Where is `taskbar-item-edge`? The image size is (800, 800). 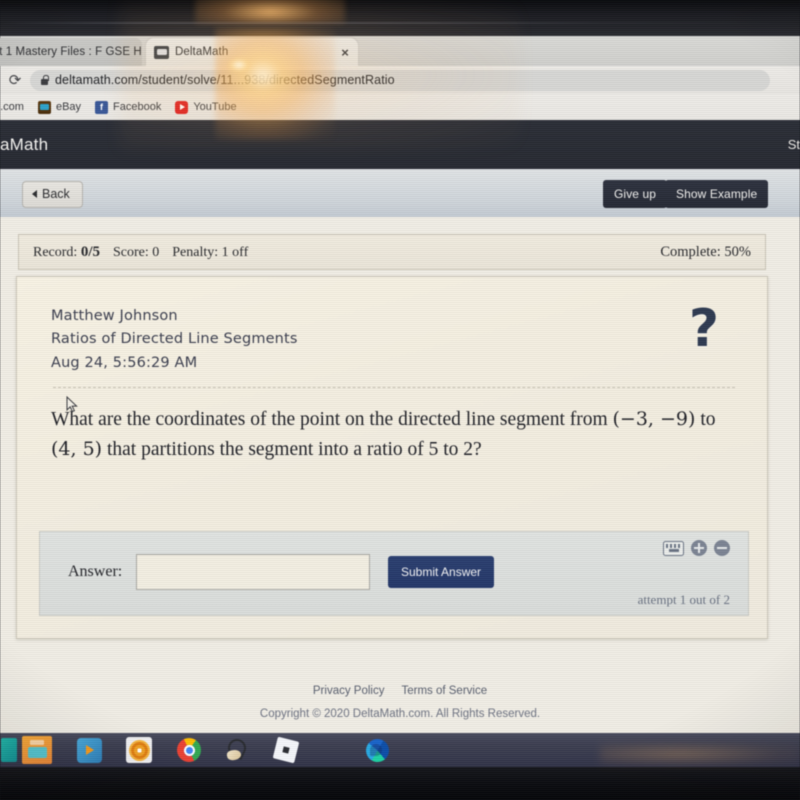
taskbar-item-edge is located at coordinates (377, 750).